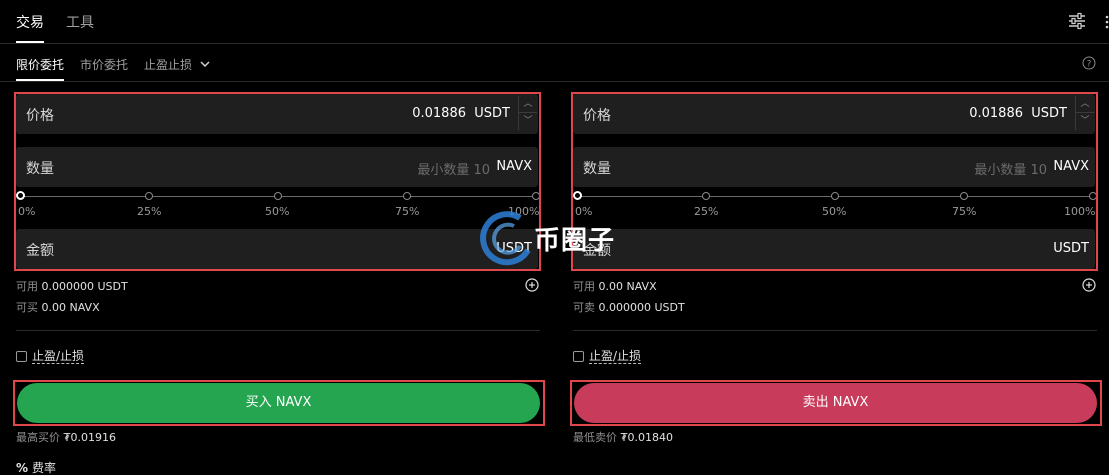 The height and width of the screenshot is (475, 1109). Describe the element at coordinates (647, 437) in the screenshot. I see `sell-best-price-value: ₮0.01840` at that location.